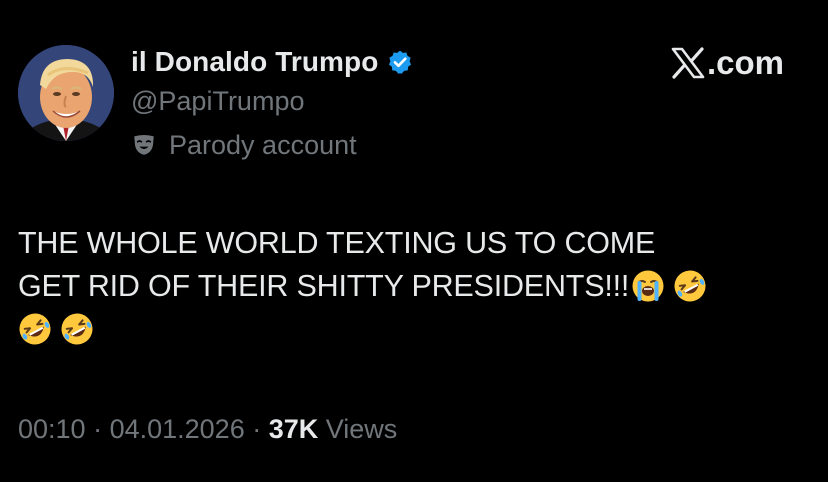 The image size is (828, 482). Describe the element at coordinates (358, 429) in the screenshot. I see `views-label: Views` at that location.